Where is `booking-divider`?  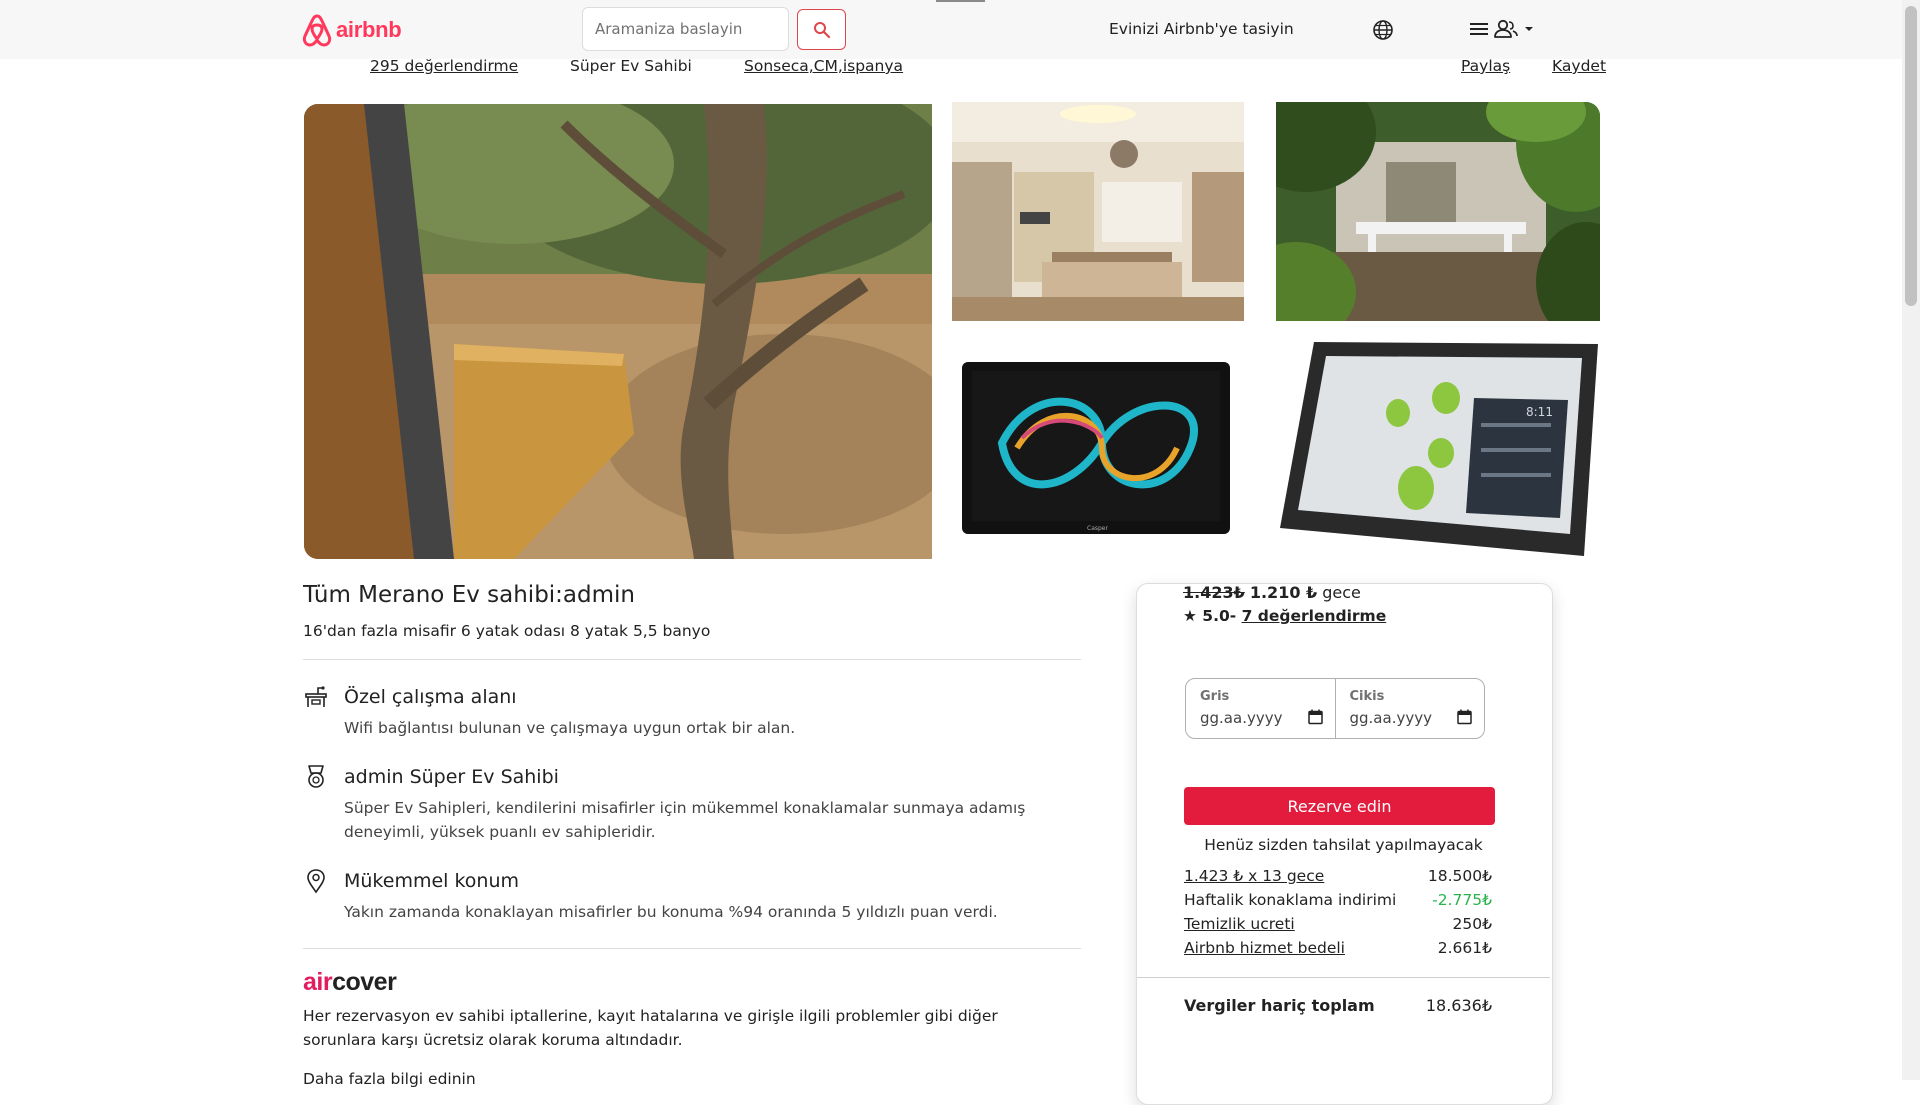
booking-divider is located at coordinates (1343, 977).